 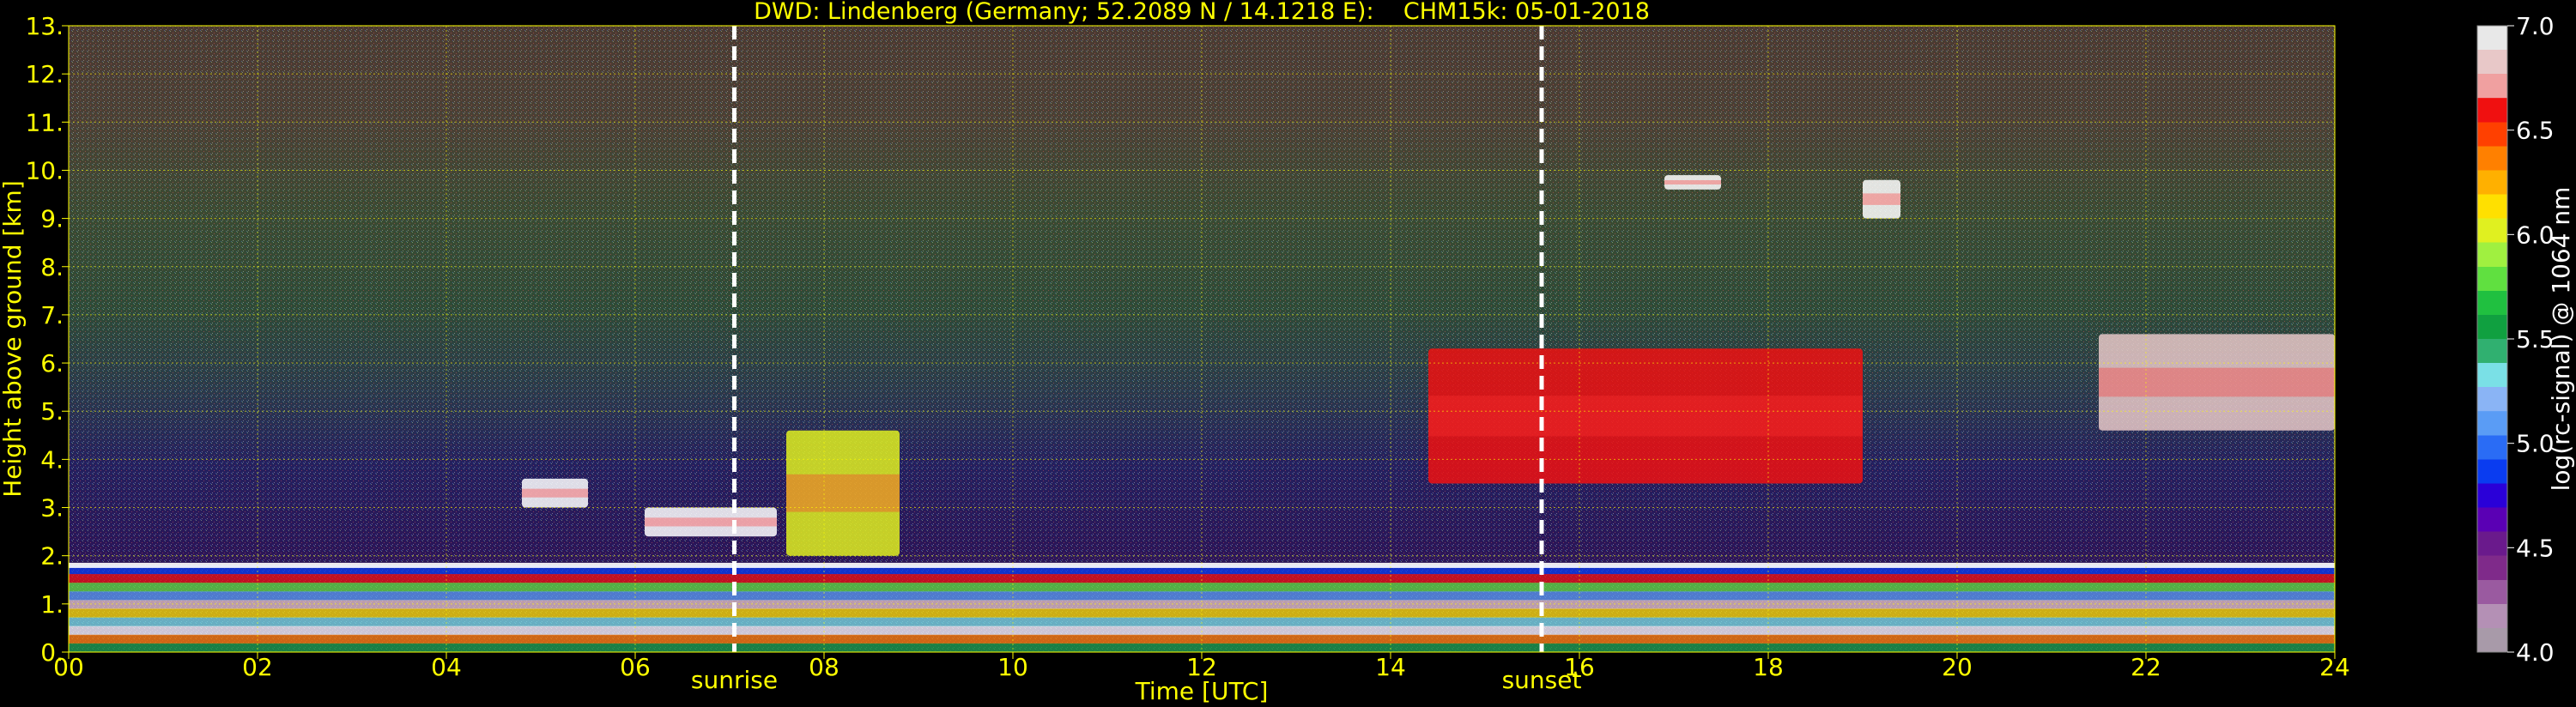 What do you see at coordinates (13, 339) in the screenshot?
I see `y-axis-label: Height above ground [km]` at bounding box center [13, 339].